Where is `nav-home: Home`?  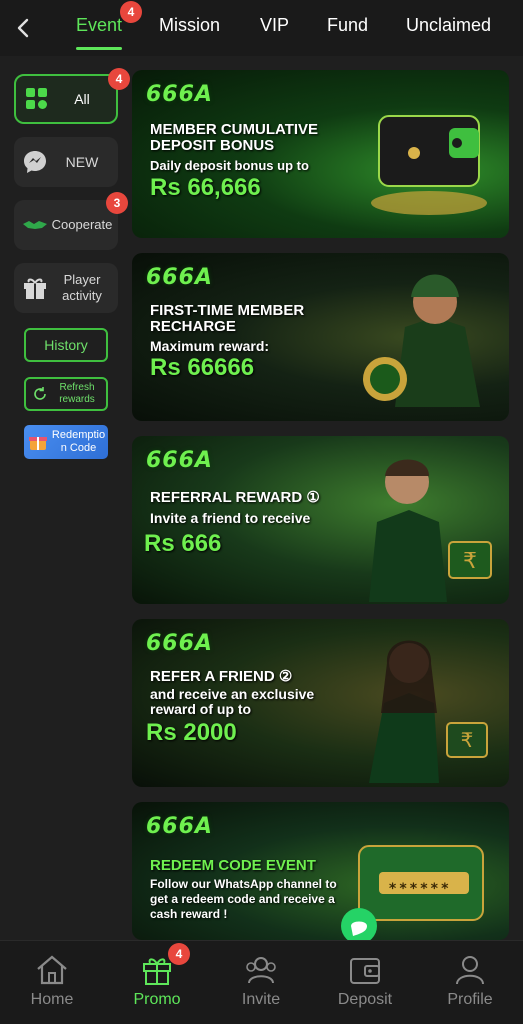
nav-home: Home is located at coordinates (52, 981).